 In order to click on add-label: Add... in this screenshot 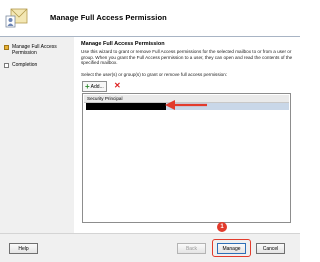, I will do `click(97, 86)`.